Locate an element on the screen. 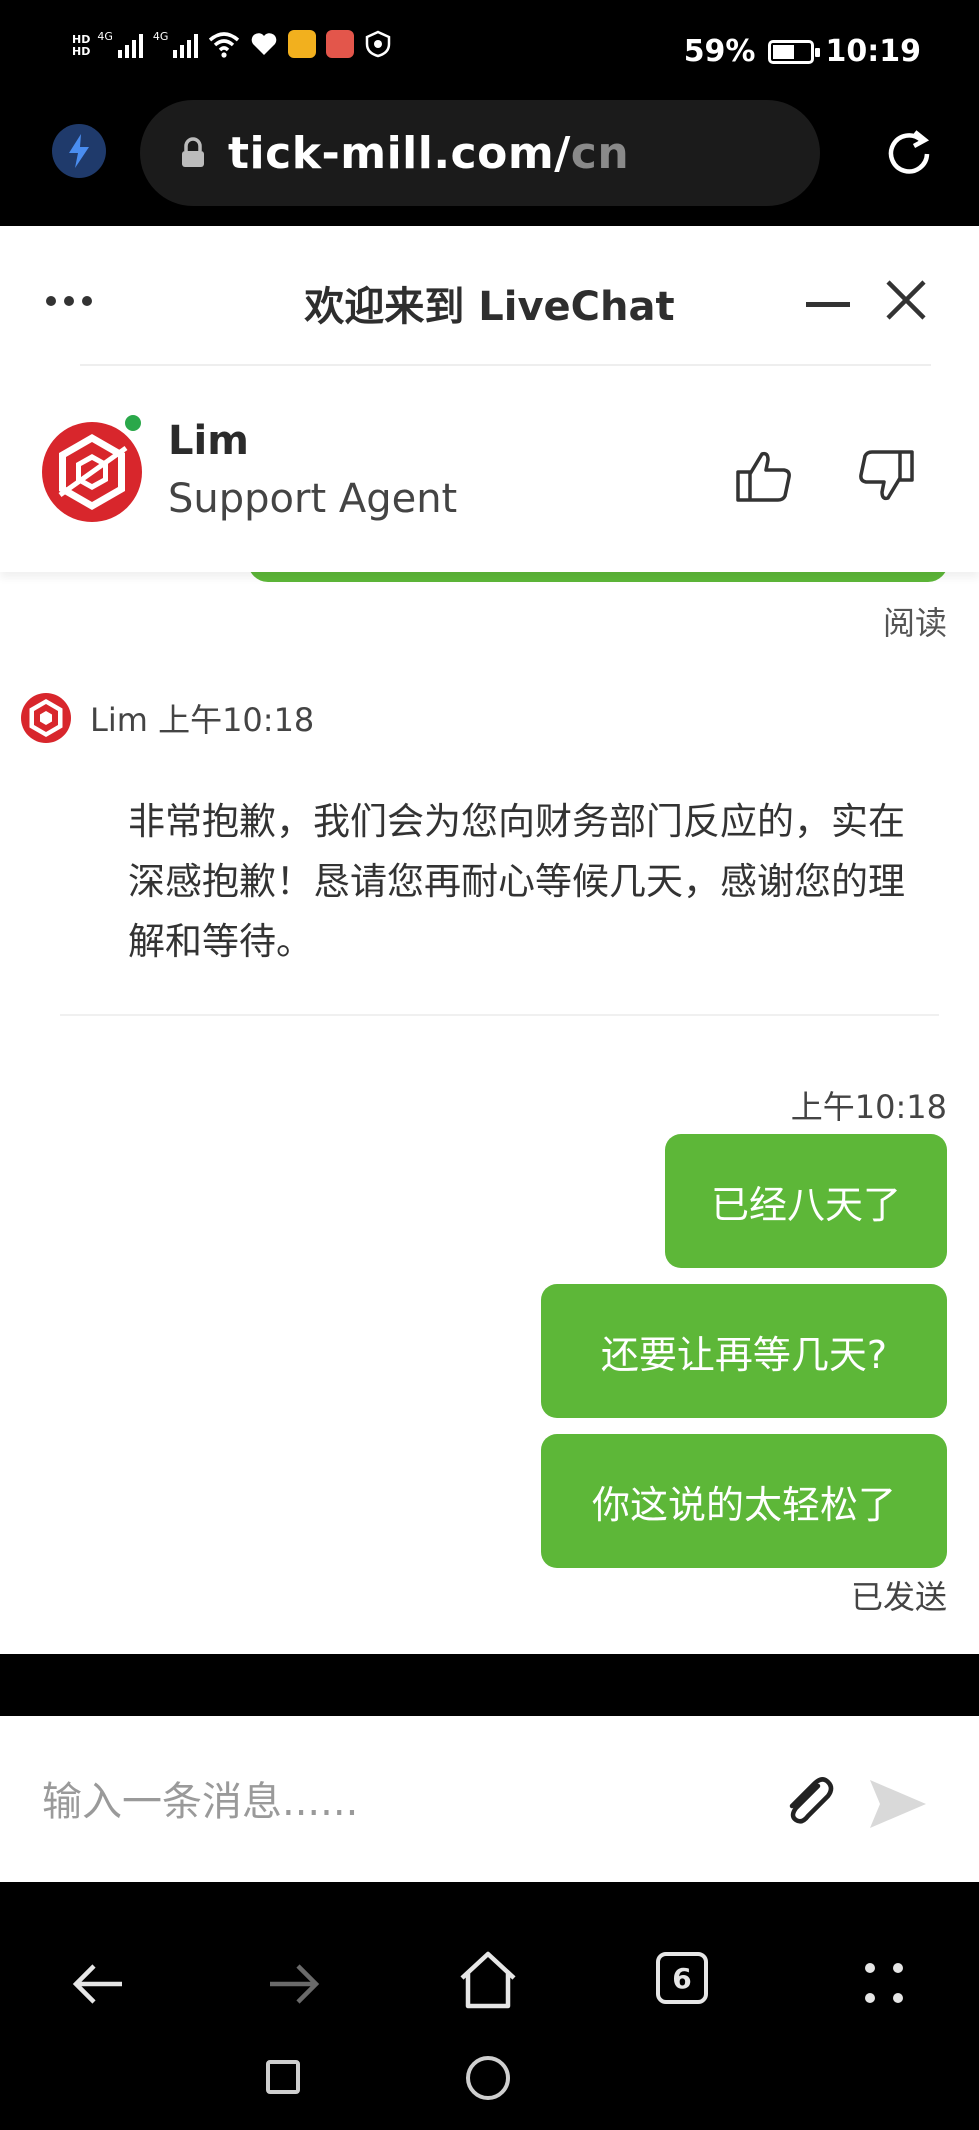  thumbs-up-icon is located at coordinates (764, 476).